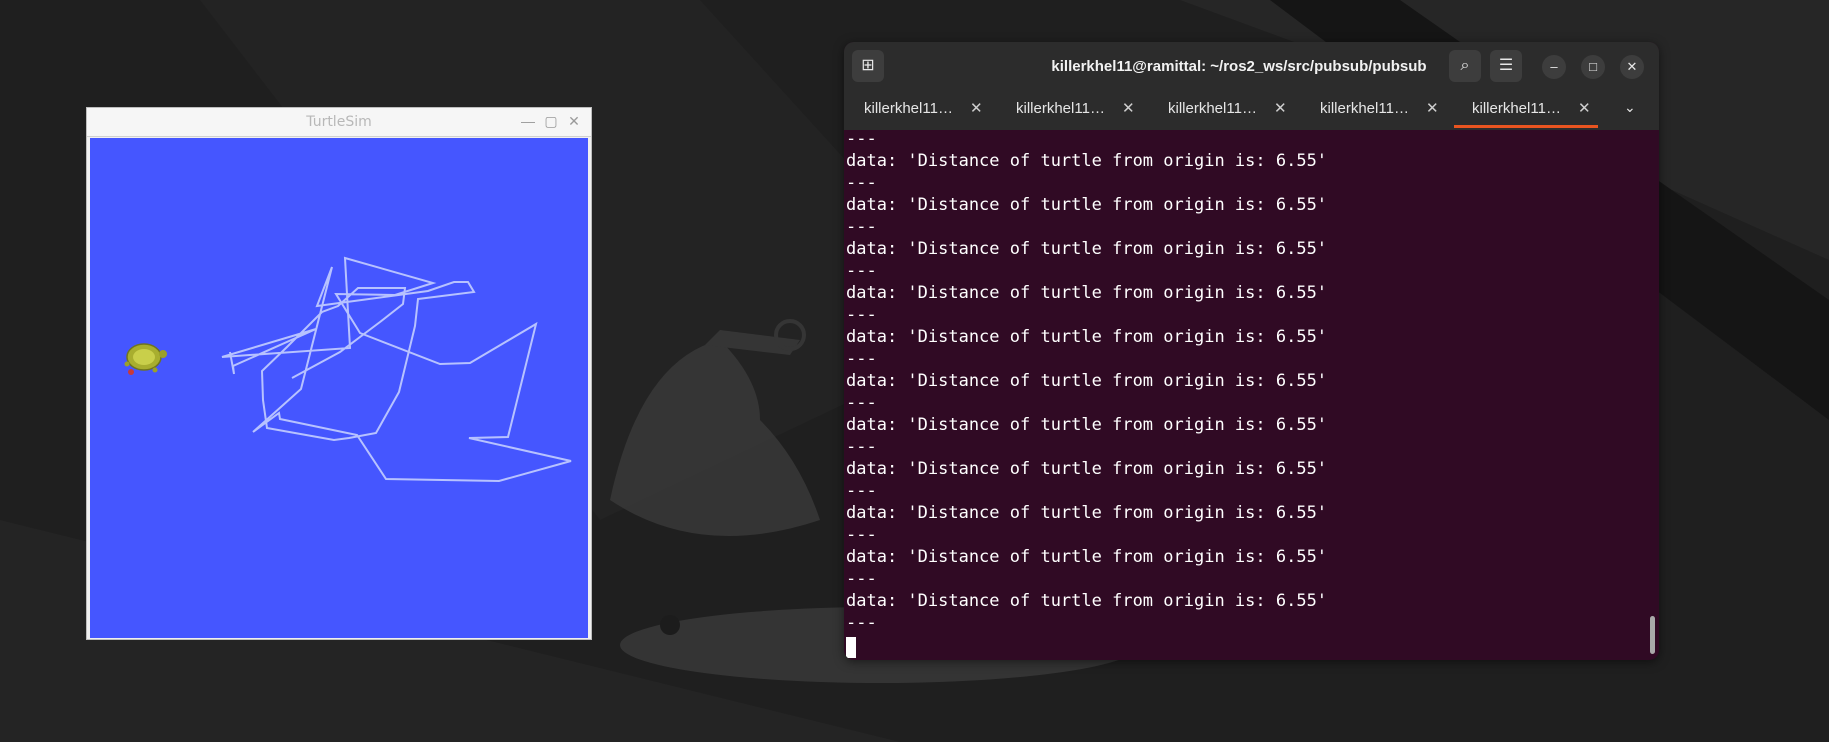 This screenshot has width=1829, height=742. I want to click on search-icon: ⌕, so click(1465, 66).